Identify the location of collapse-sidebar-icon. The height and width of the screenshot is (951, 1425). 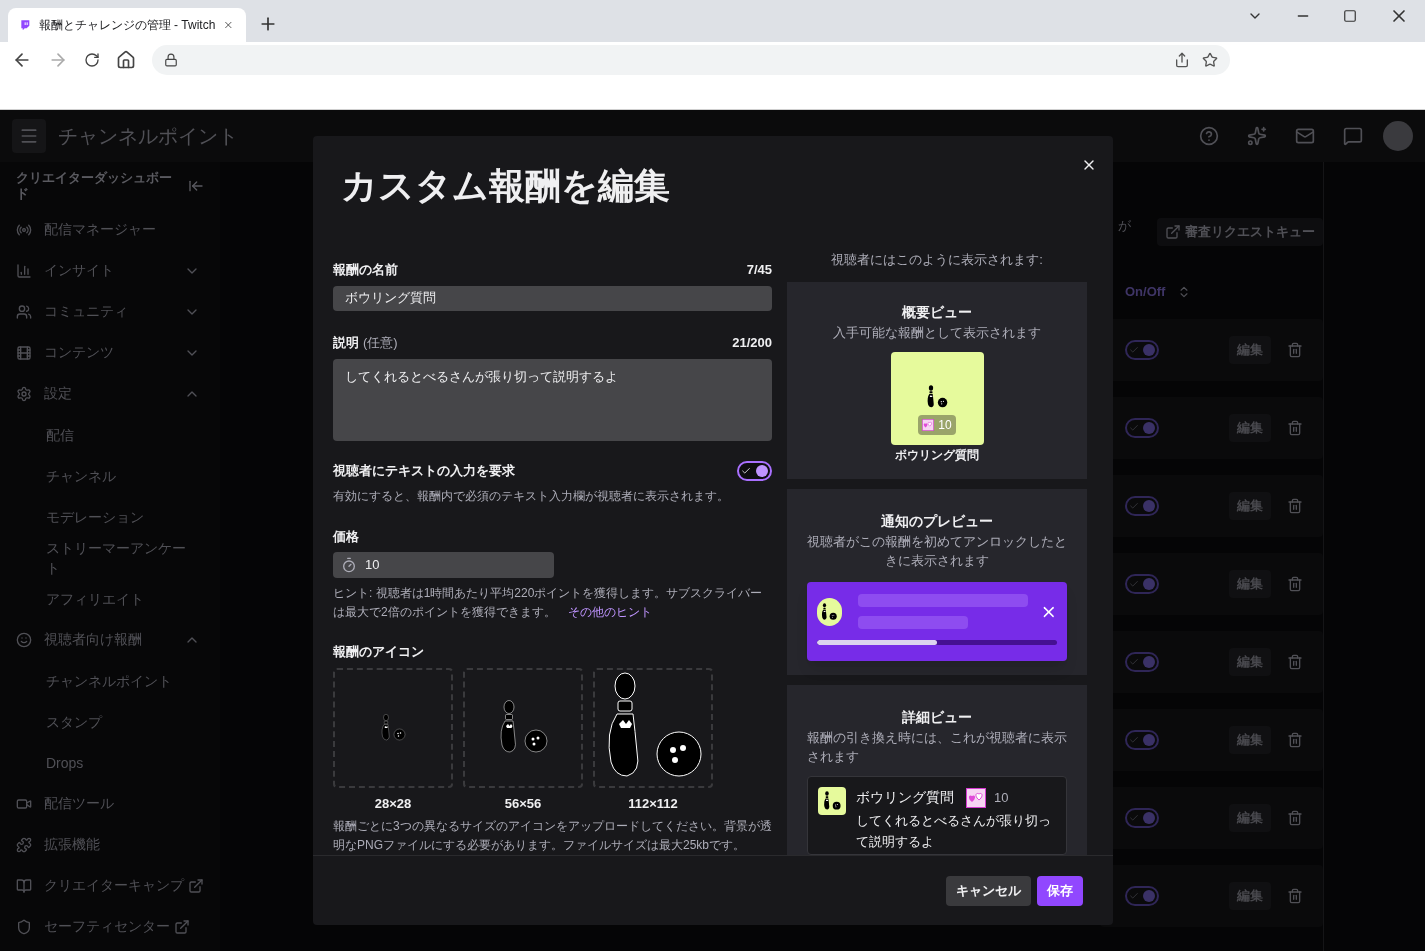
(196, 186).